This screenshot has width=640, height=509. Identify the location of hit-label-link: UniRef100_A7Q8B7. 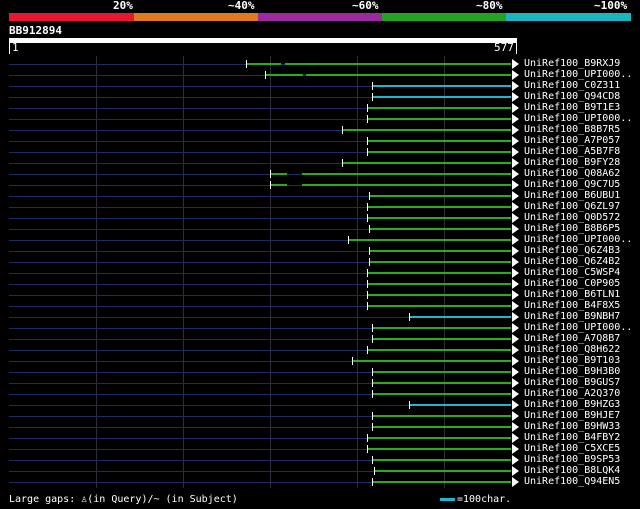
(572, 338).